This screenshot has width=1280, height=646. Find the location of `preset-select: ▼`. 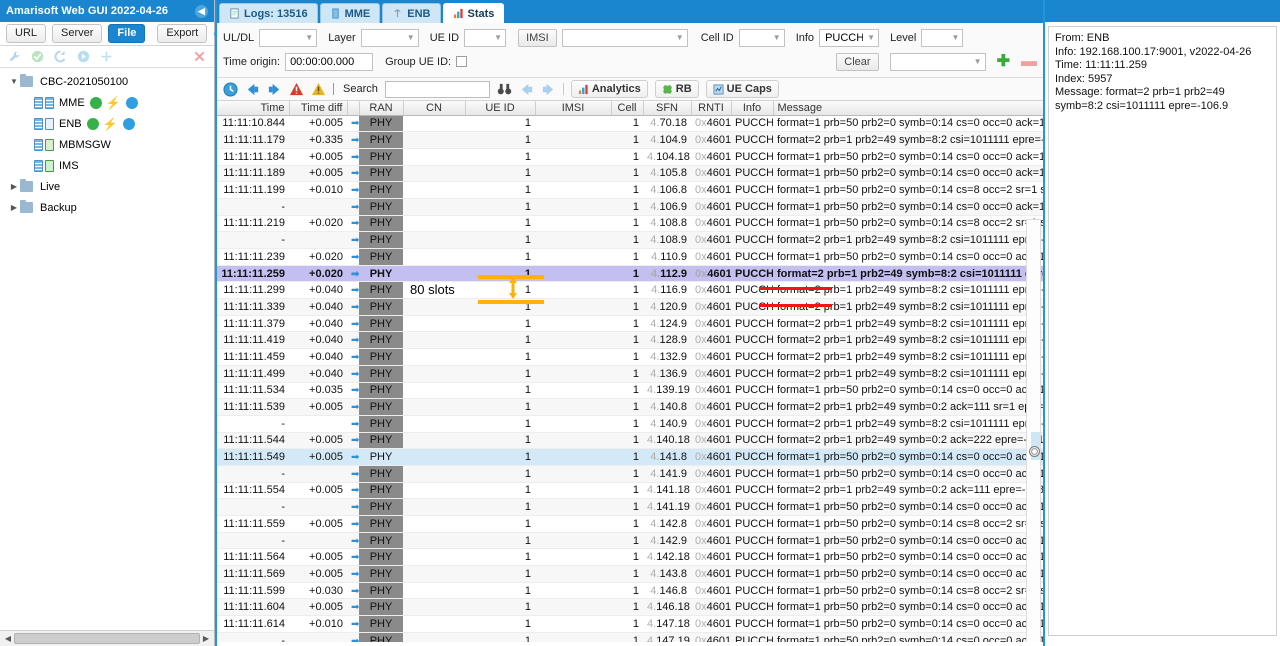

preset-select: ▼ is located at coordinates (937, 61).